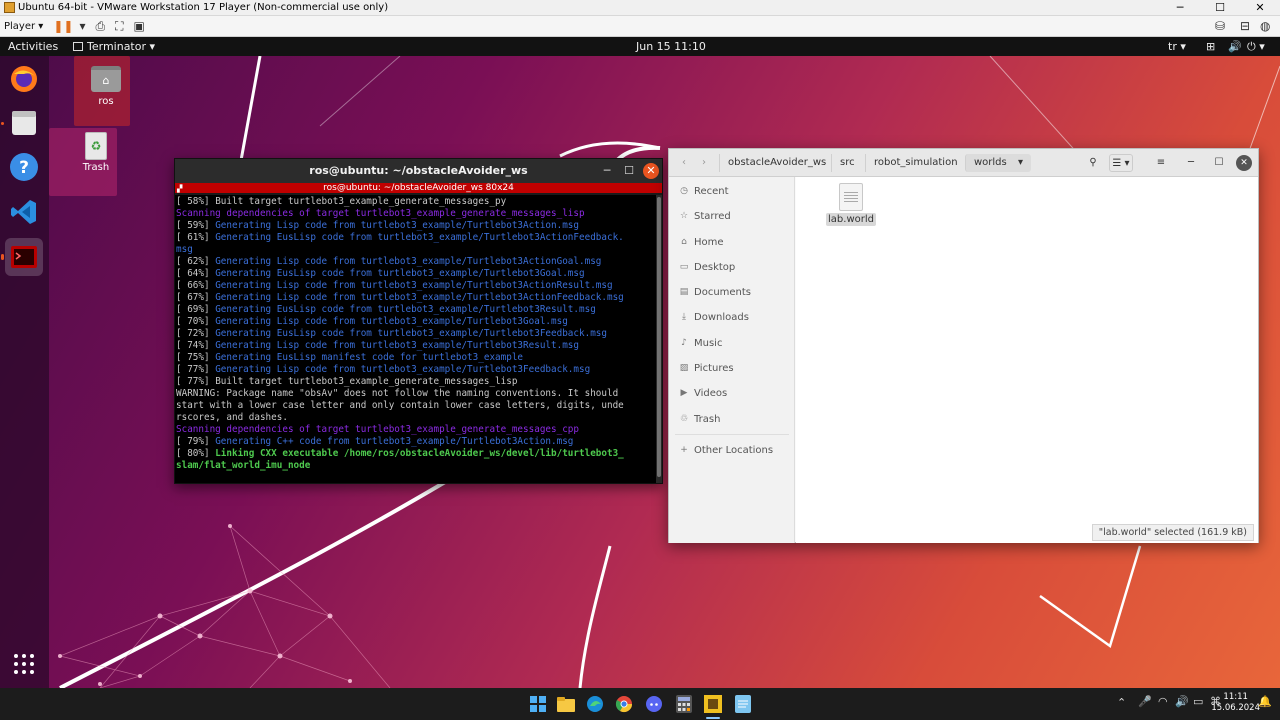  What do you see at coordinates (1265, 701) in the screenshot?
I see `notification-bell-icon: 🔔` at bounding box center [1265, 701].